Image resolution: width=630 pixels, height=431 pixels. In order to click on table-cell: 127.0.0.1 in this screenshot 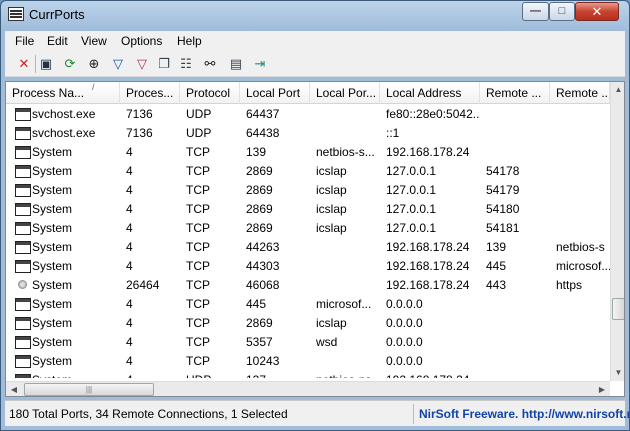, I will do `click(411, 171)`.